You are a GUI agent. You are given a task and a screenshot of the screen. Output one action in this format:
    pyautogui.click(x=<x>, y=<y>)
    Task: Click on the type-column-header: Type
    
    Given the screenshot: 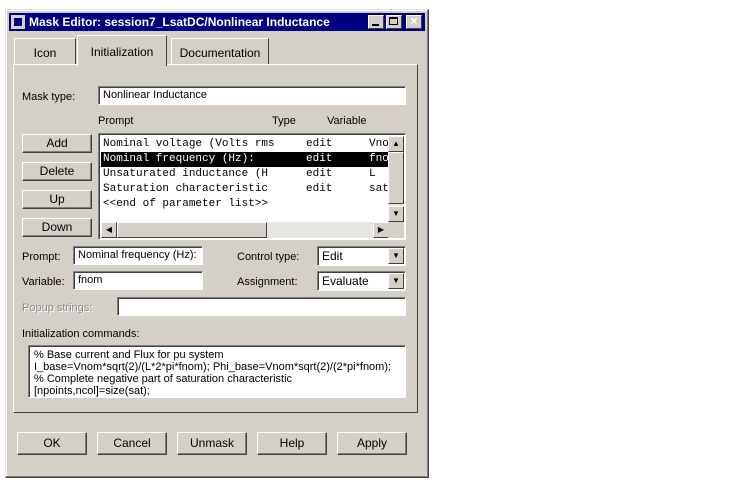 What is the action you would take?
    pyautogui.click(x=284, y=121)
    